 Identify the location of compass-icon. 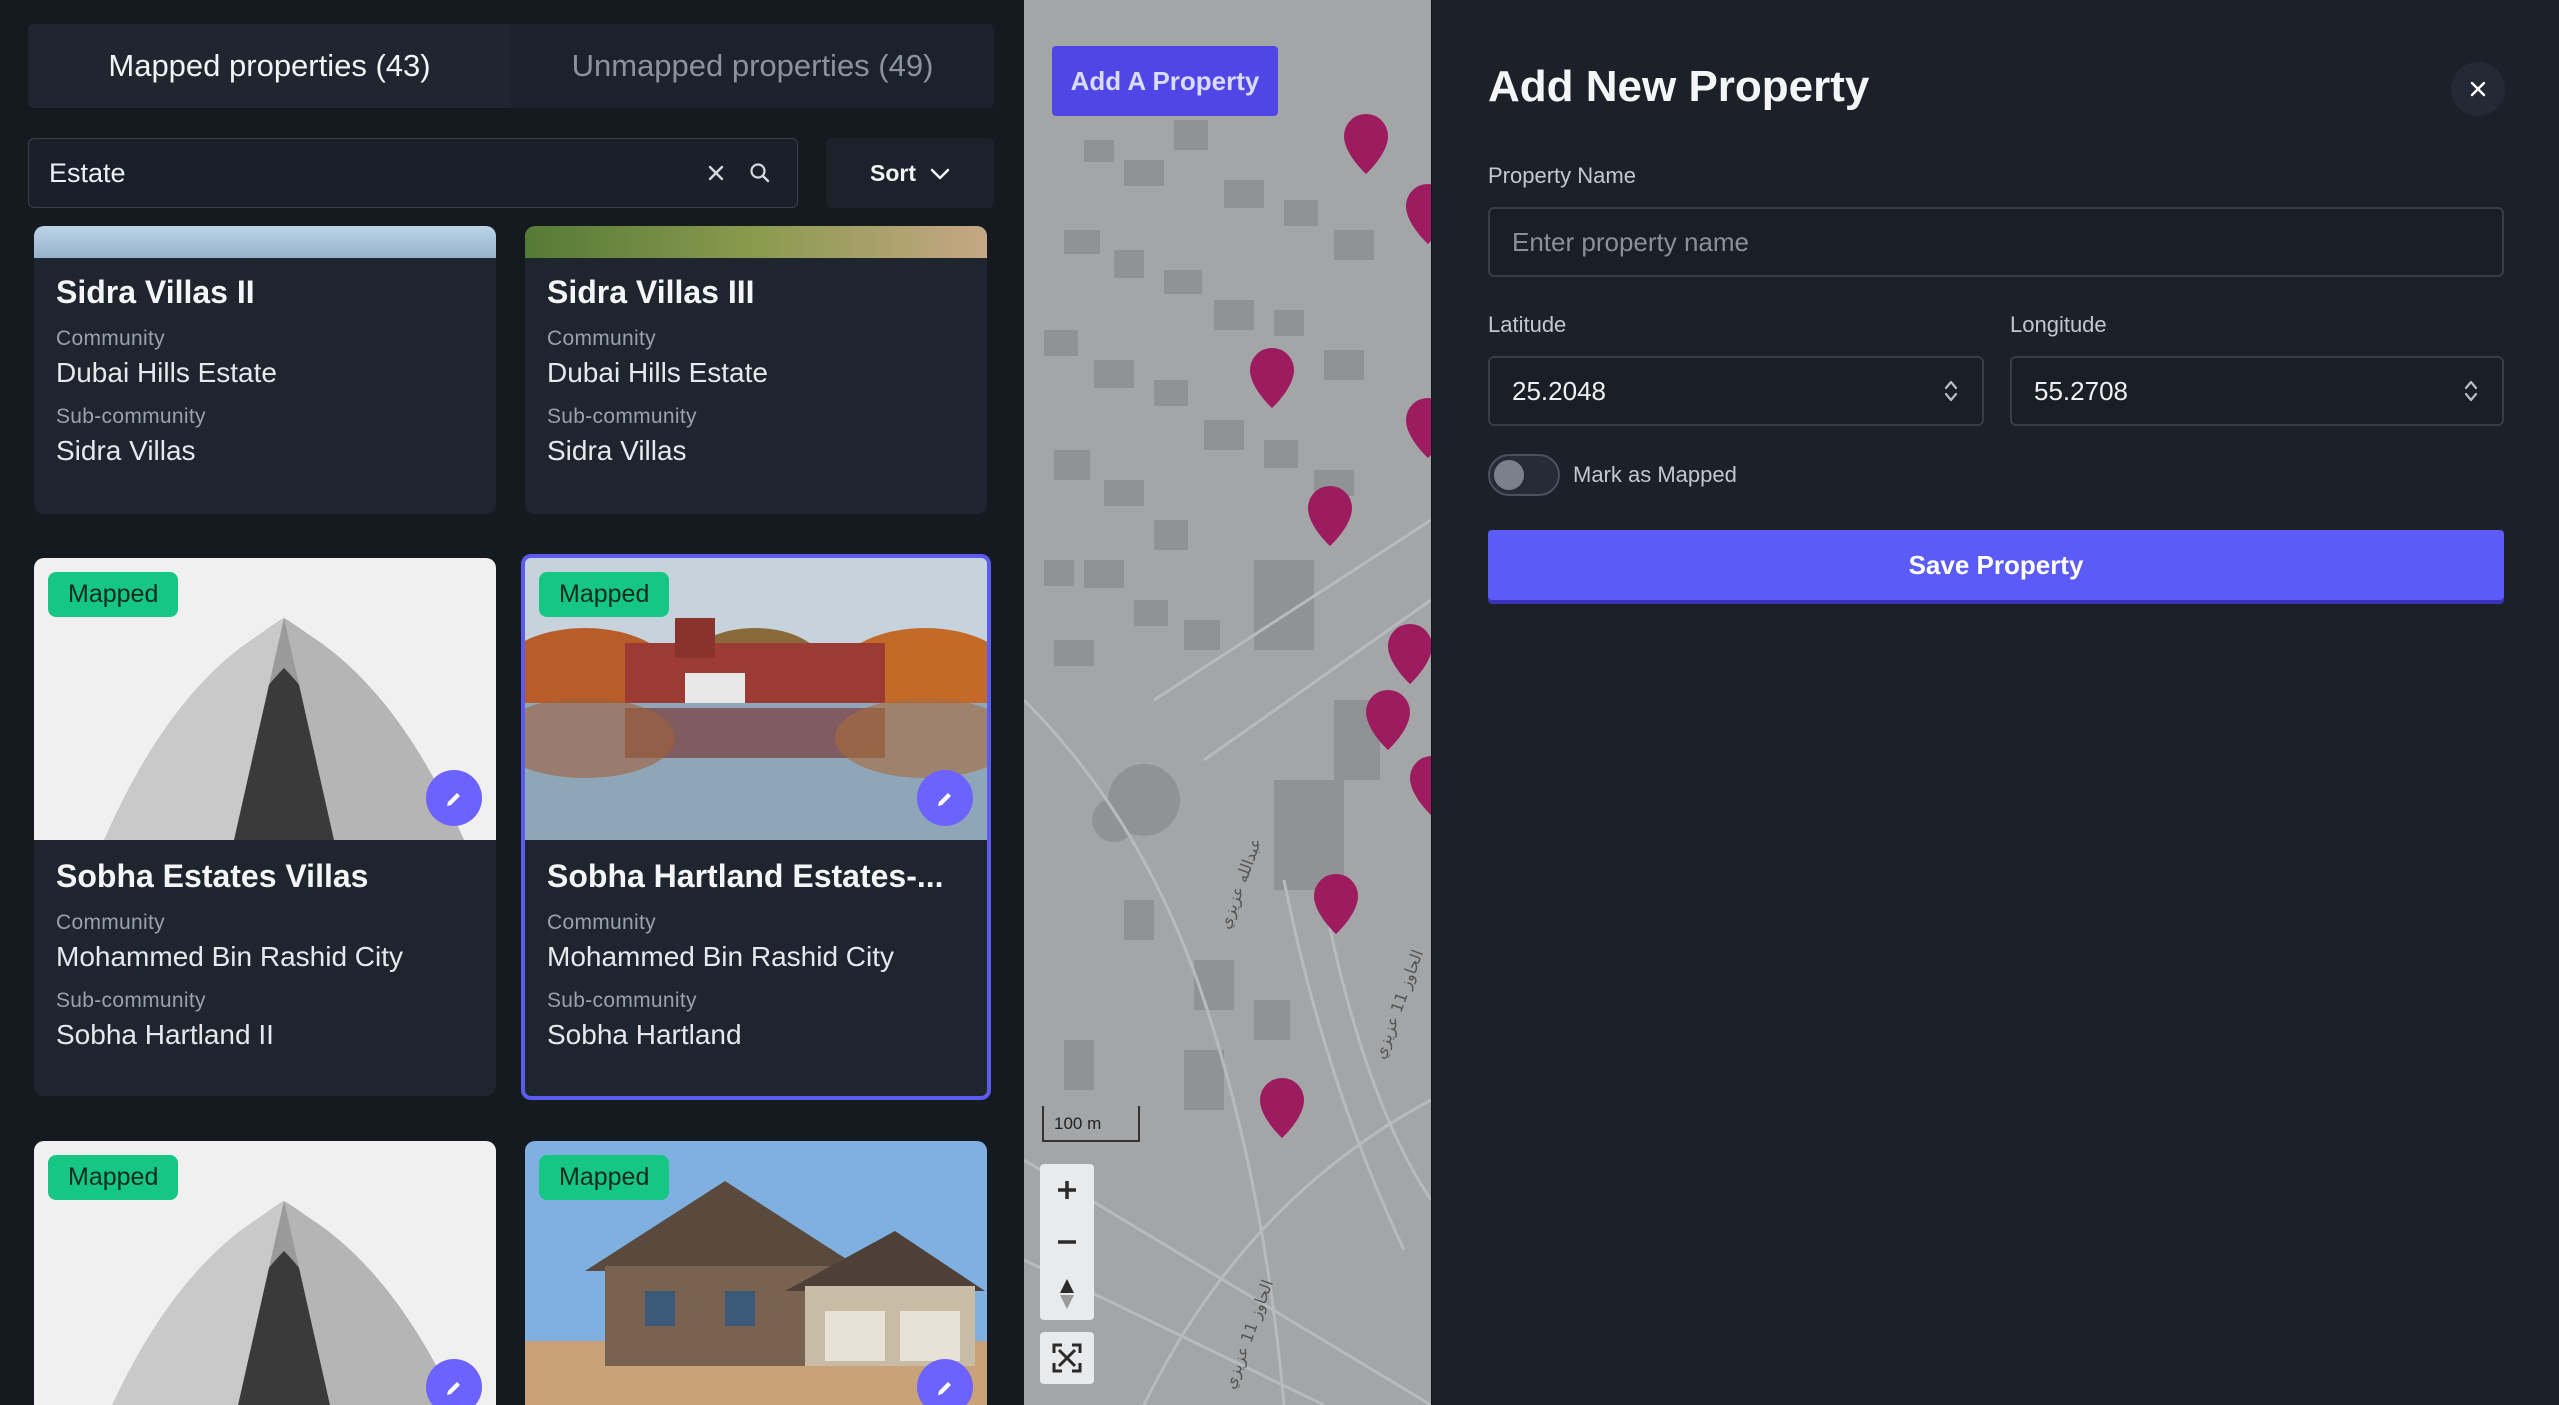
(1067, 1294).